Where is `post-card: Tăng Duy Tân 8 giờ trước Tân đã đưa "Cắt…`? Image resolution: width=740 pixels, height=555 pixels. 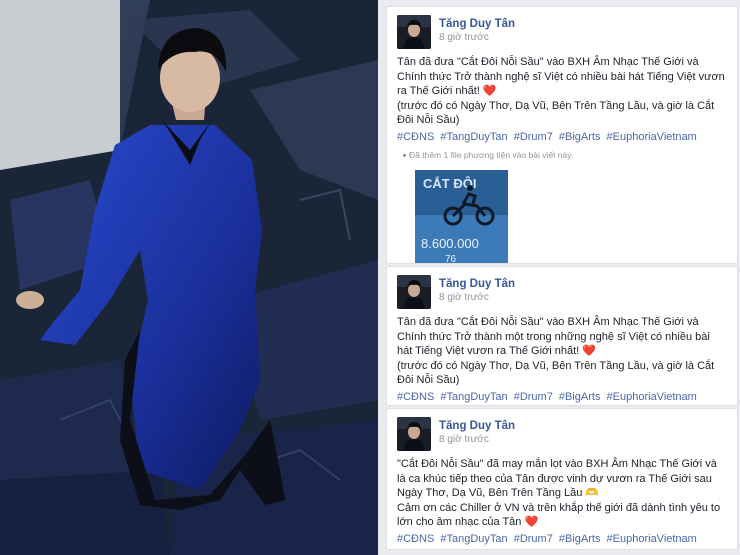 post-card: Tăng Duy Tân 8 giờ trước Tân đã đưa "Cắt… is located at coordinates (562, 336).